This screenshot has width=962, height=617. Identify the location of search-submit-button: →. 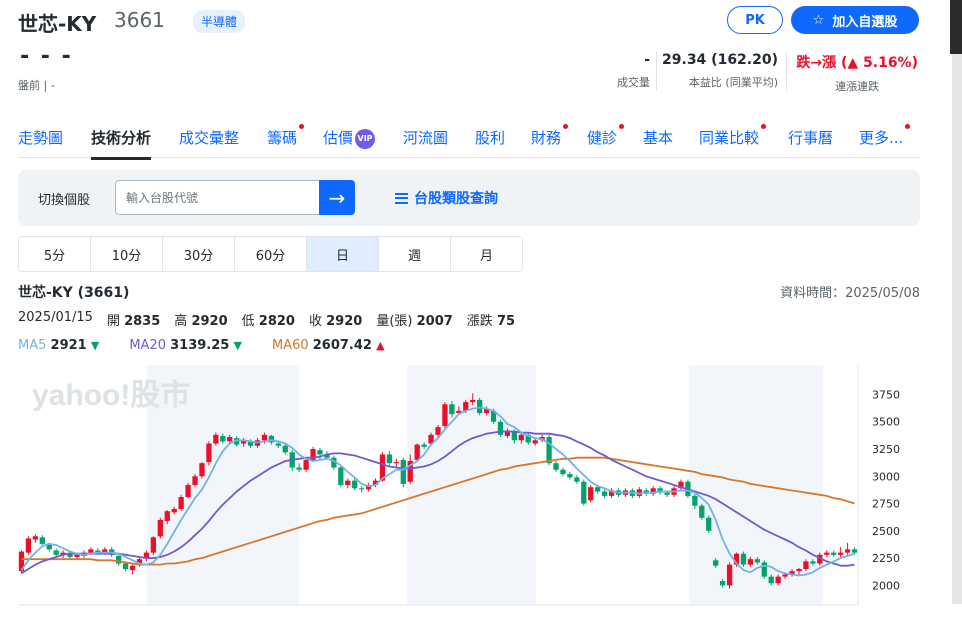
(337, 197).